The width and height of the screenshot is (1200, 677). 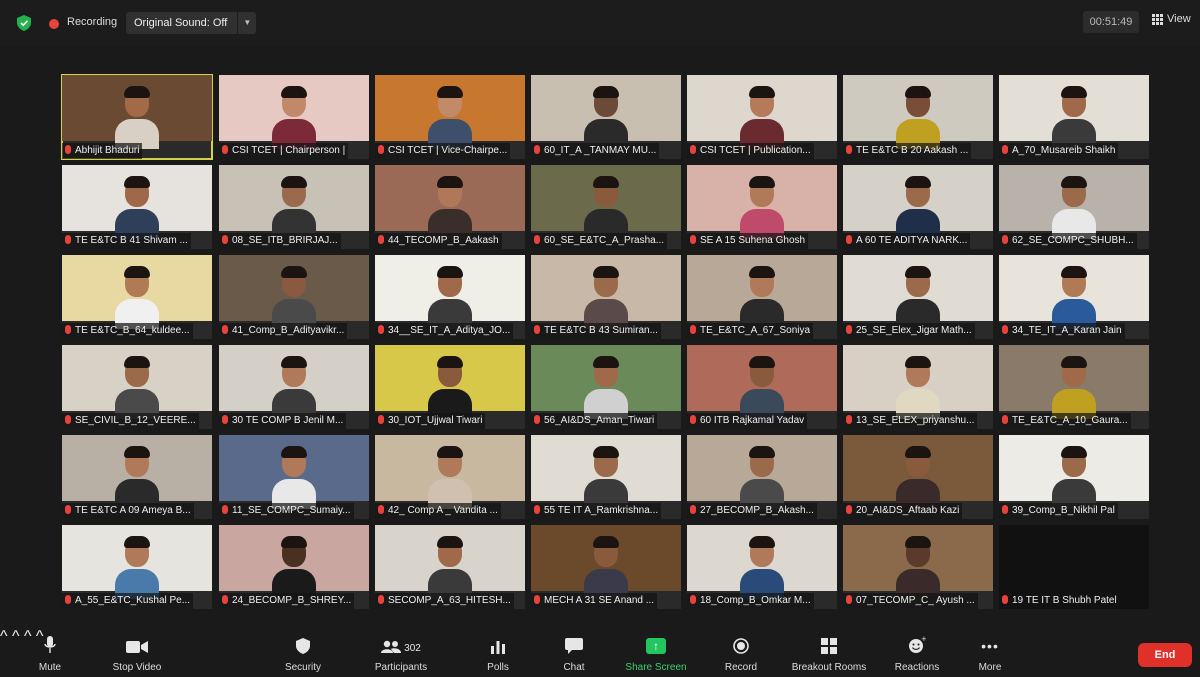 What do you see at coordinates (741, 652) in the screenshot?
I see `record-button: Record` at bounding box center [741, 652].